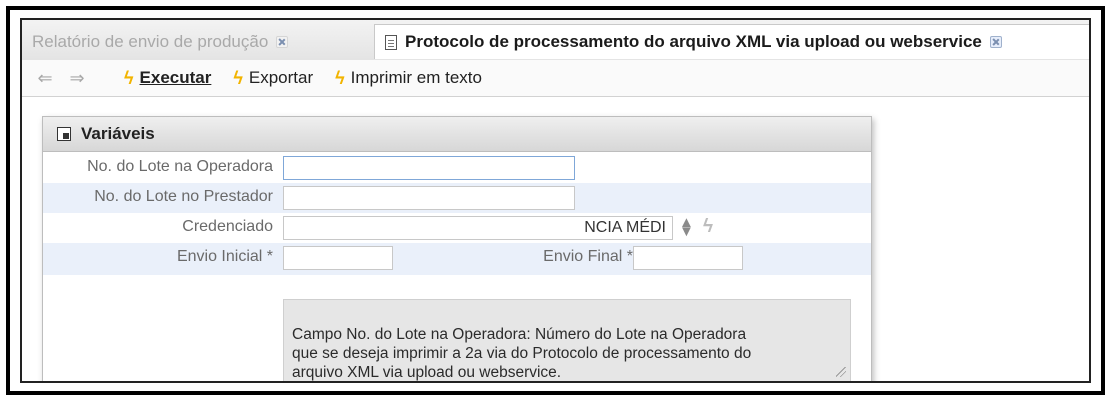 This screenshot has width=1115, height=405. I want to click on lote-operadora-row: No. do Lote na Operadora, so click(457, 168).